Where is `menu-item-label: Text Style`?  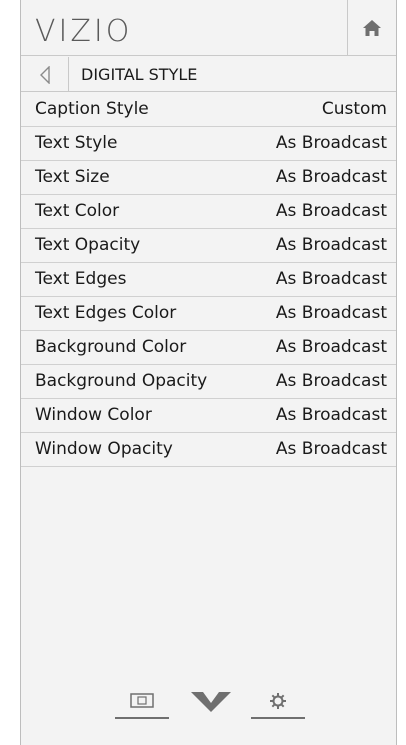 menu-item-label: Text Style is located at coordinates (76, 143).